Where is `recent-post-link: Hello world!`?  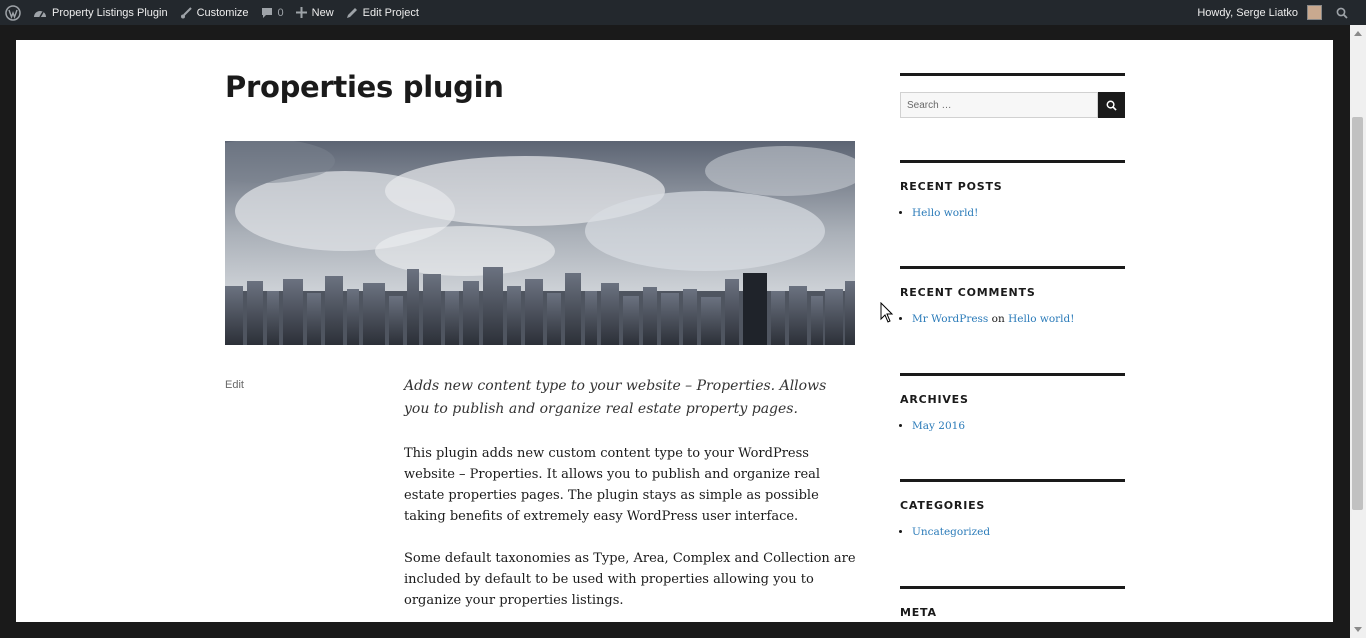
recent-post-link: Hello world! is located at coordinates (945, 213).